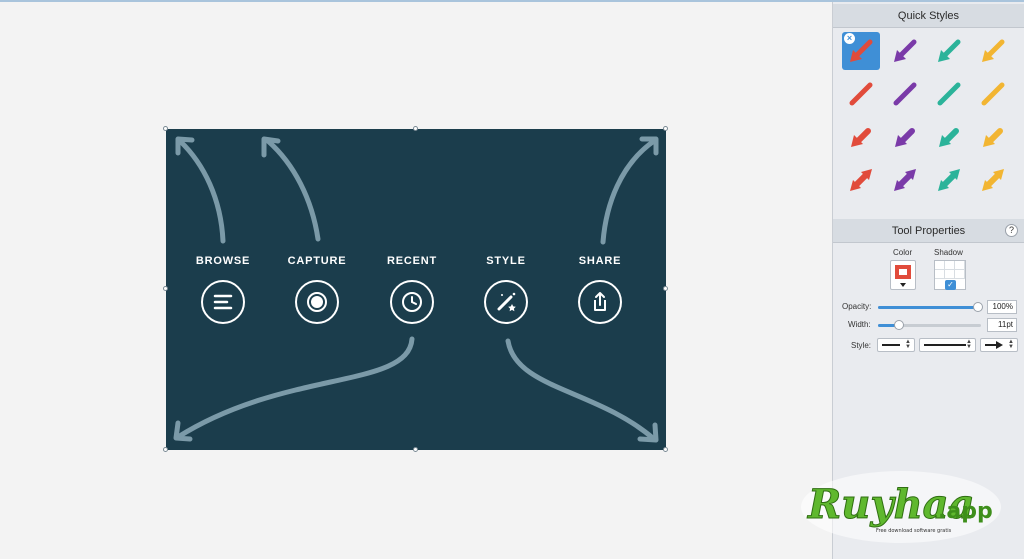 This screenshot has height=559, width=1024. I want to click on clock-icon, so click(412, 302).